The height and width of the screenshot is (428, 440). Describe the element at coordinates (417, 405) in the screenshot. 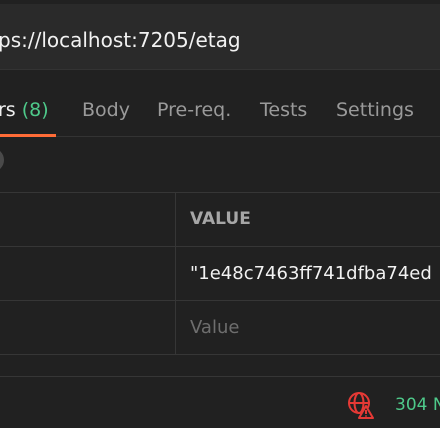

I see `status-code: 304 N` at that location.